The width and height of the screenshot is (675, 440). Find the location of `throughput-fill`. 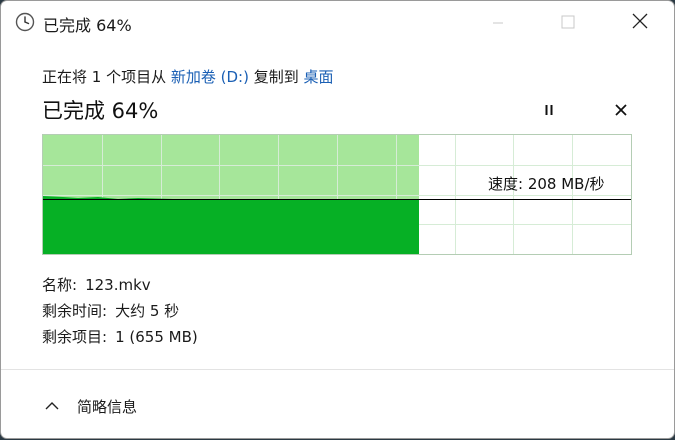

throughput-fill is located at coordinates (231, 225).